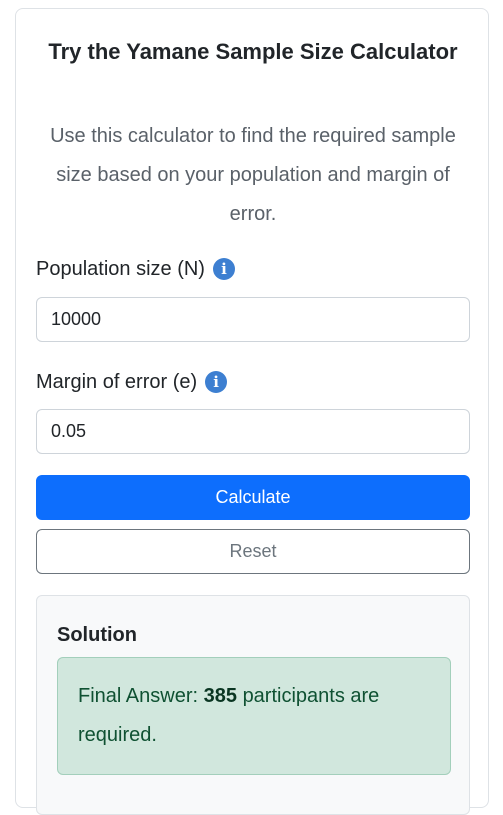  I want to click on solution-heading: Solution, so click(97, 635).